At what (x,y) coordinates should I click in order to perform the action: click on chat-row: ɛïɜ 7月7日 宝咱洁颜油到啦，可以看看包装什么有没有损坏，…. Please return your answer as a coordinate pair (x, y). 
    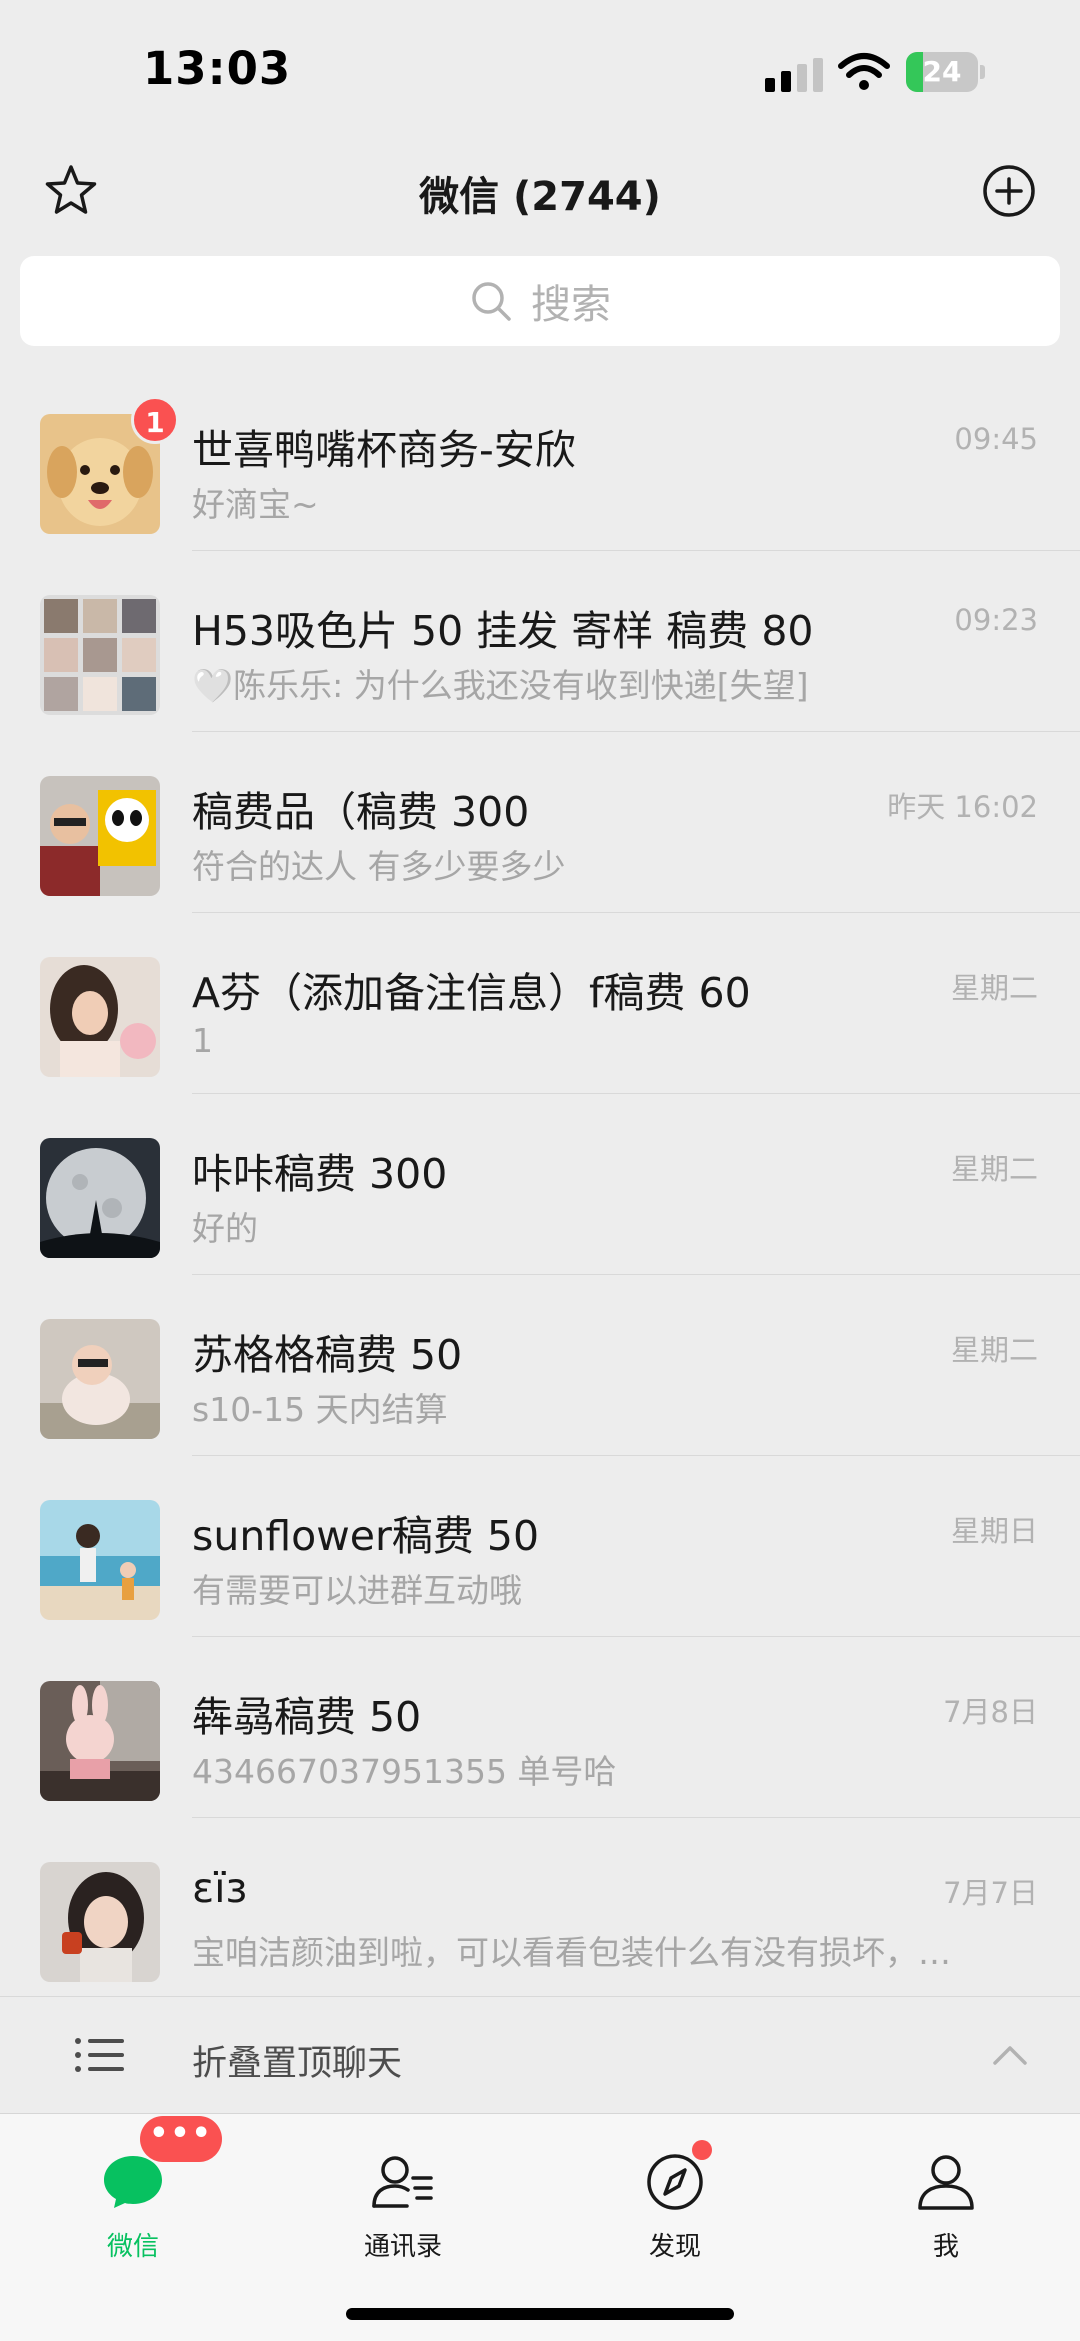
    Looking at the image, I should click on (540, 1908).